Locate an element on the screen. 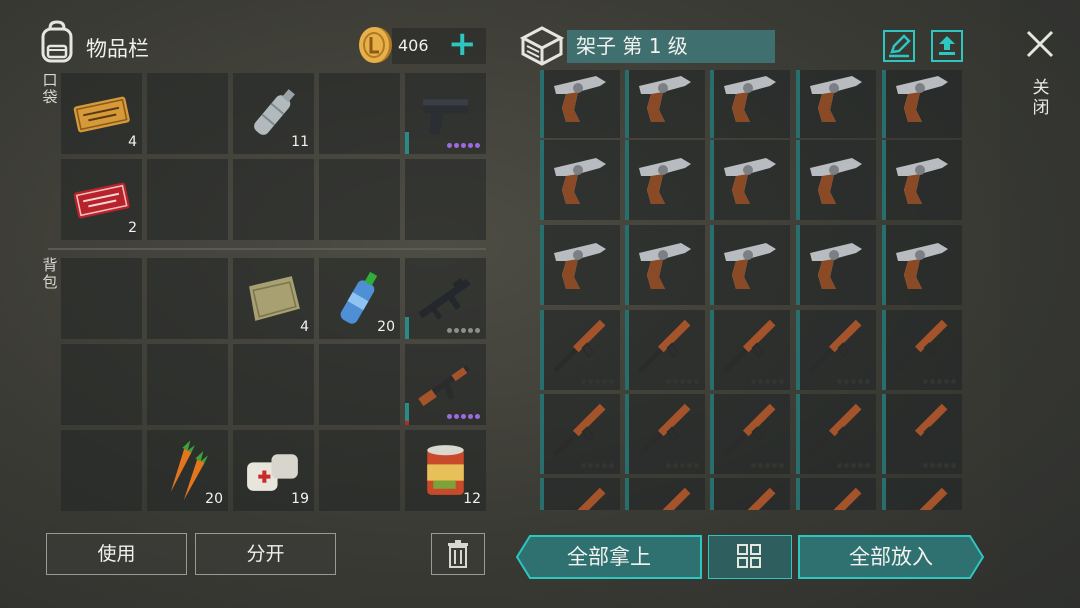 This screenshot has height=608, width=1080. grid-view-button is located at coordinates (750, 557).